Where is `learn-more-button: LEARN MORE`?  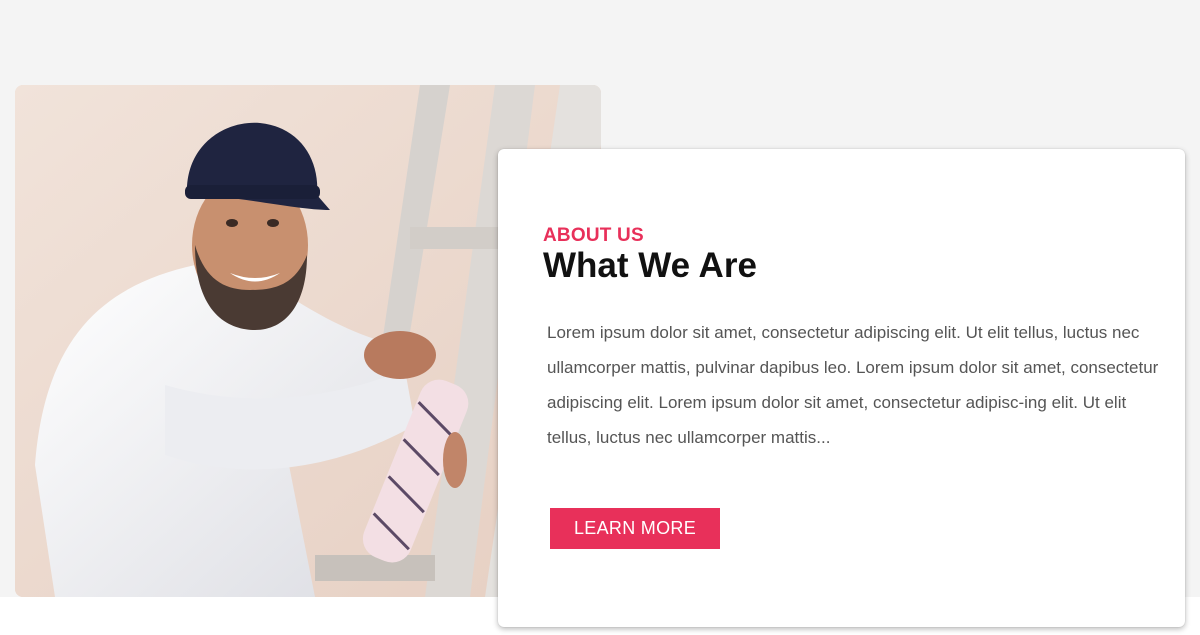
learn-more-button: LEARN MORE is located at coordinates (635, 528).